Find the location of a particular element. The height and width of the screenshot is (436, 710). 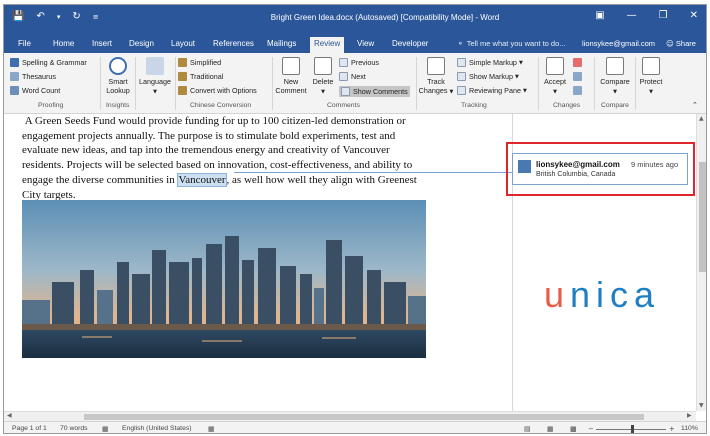

simplified-button: Simplified is located at coordinates (199, 62).